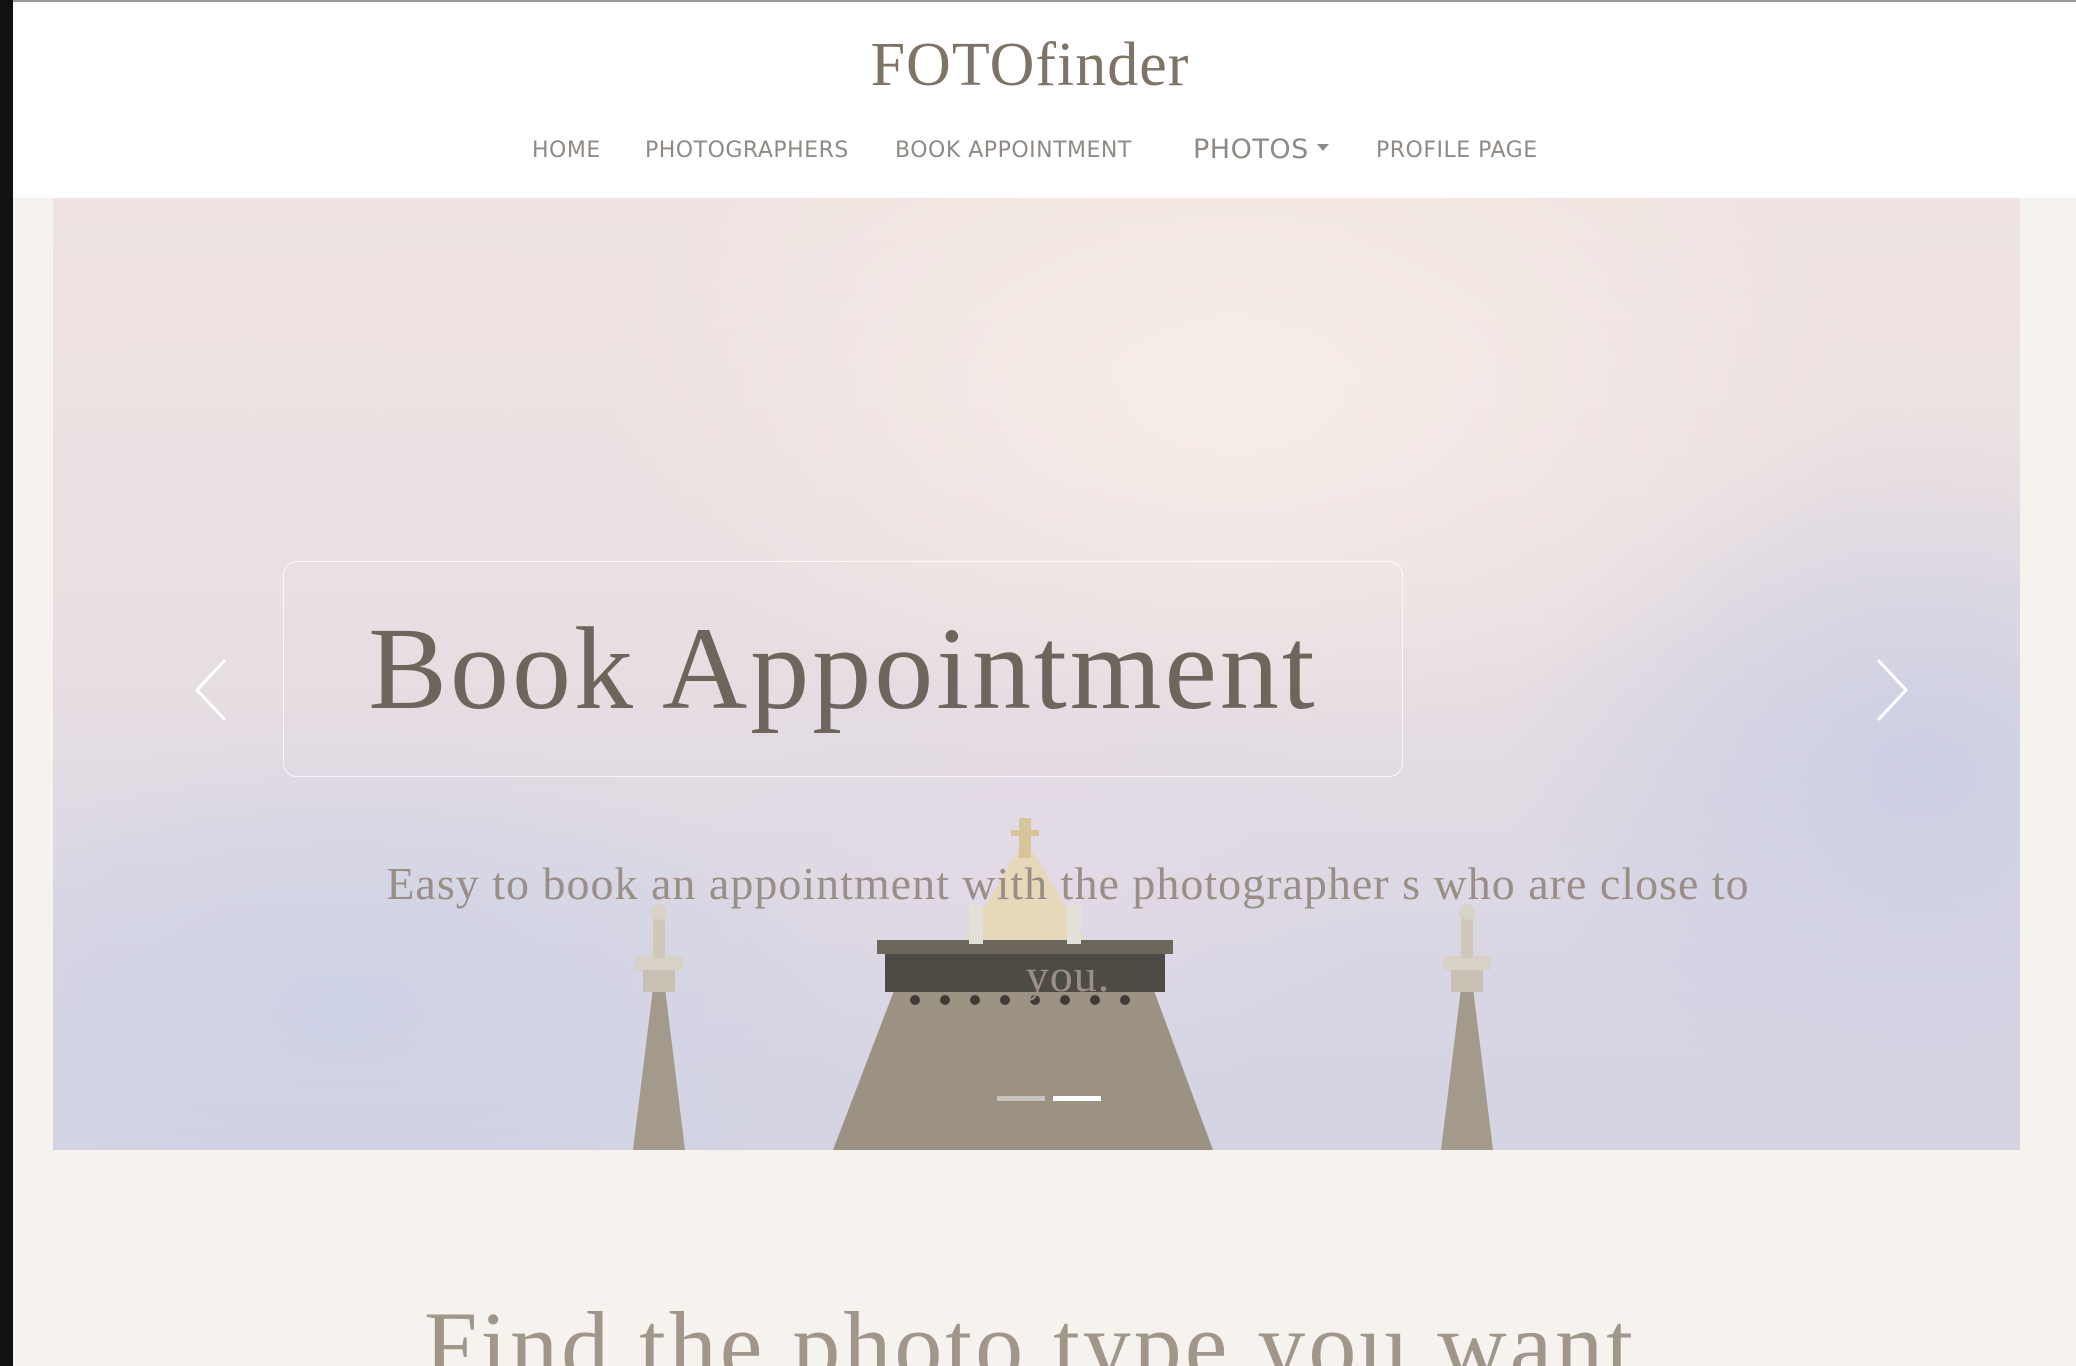 This screenshot has height=1366, width=2076. What do you see at coordinates (6, 683) in the screenshot?
I see `window-edge` at bounding box center [6, 683].